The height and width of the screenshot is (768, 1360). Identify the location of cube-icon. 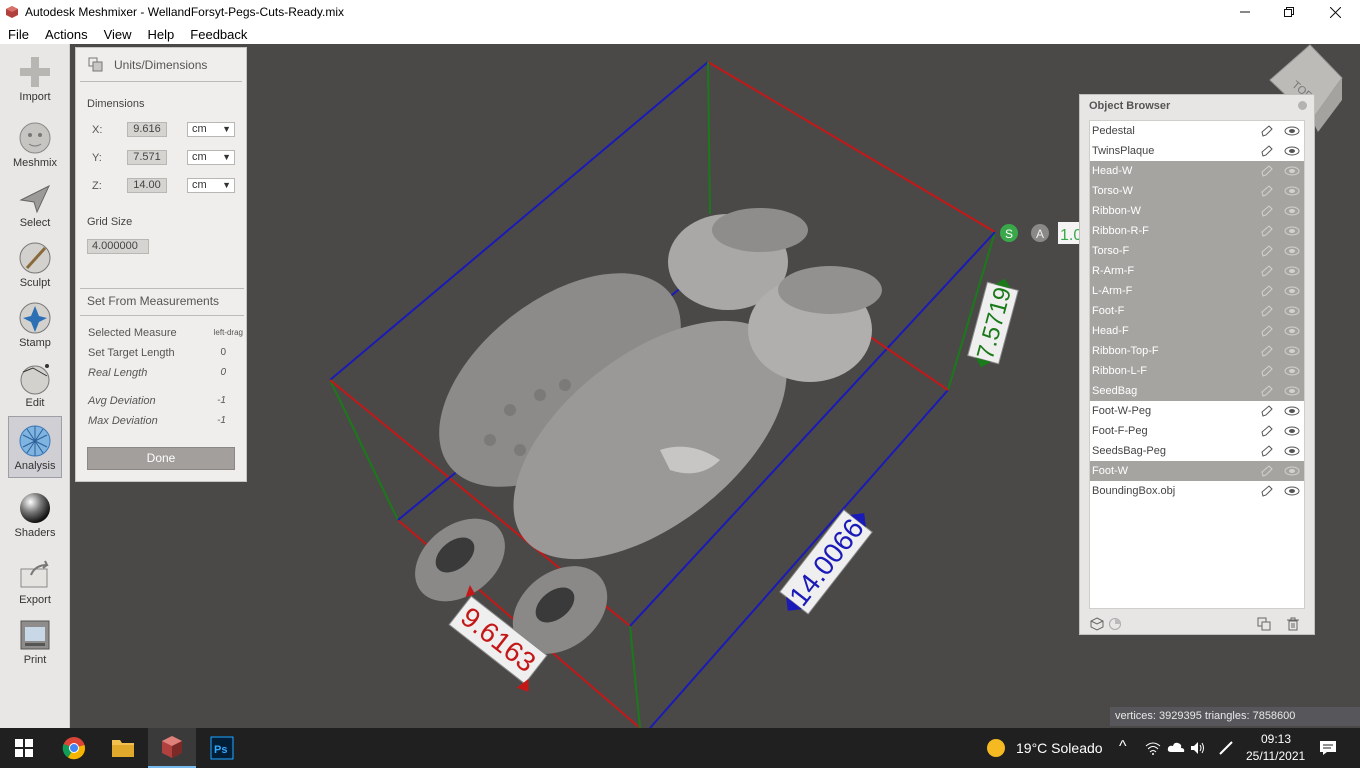
(1097, 624).